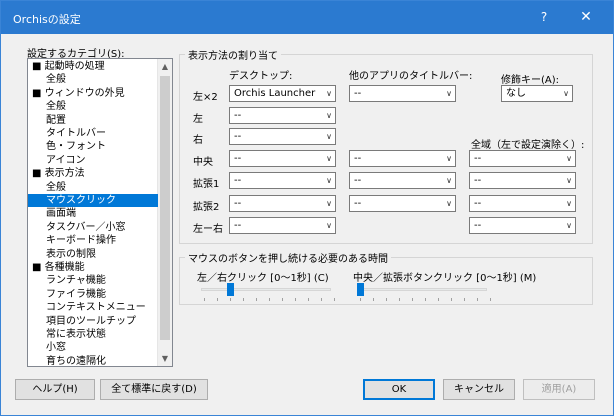 Image resolution: width=614 pixels, height=416 pixels. I want to click on tree-item: 表示の制限, so click(93, 254).